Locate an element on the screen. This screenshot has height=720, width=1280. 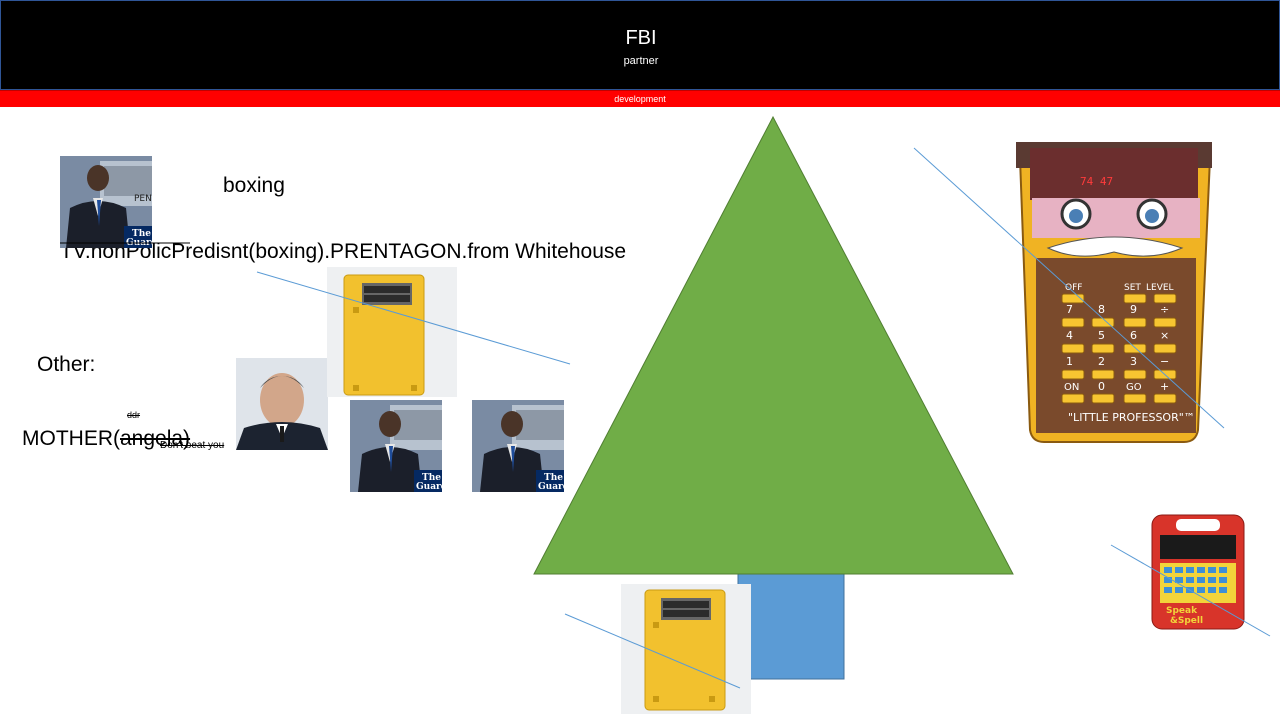
boxing-label: boxing is located at coordinates (254, 186).